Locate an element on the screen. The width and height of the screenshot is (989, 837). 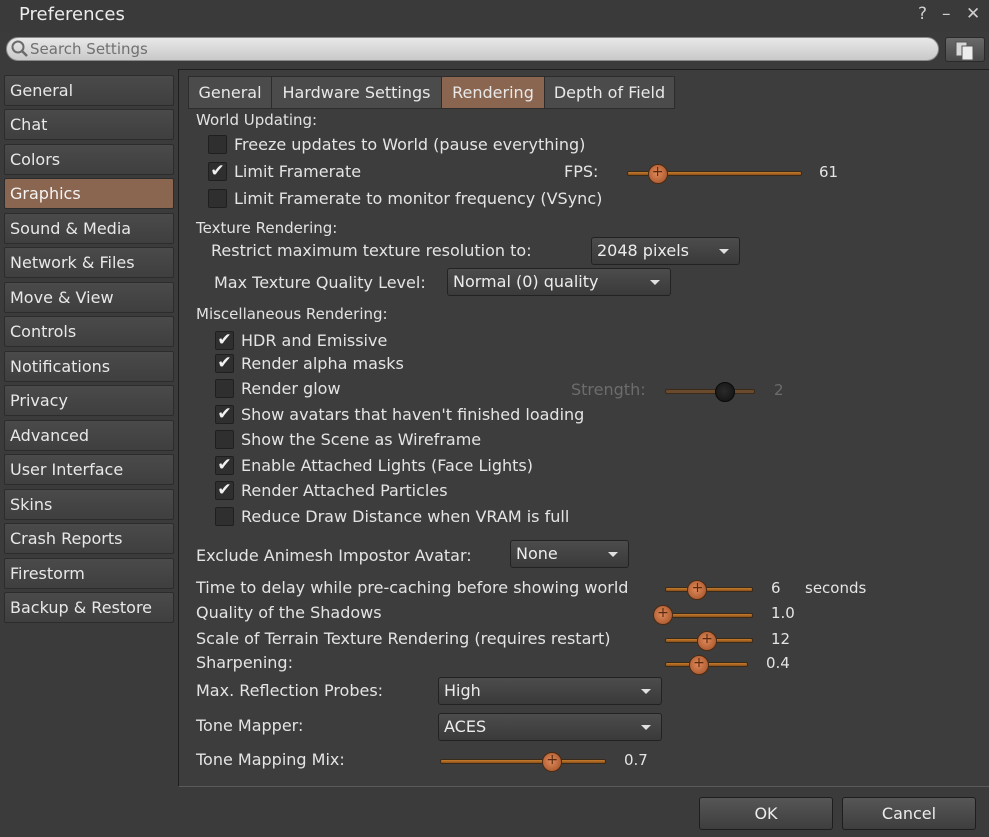
freeze-updates-checkbox is located at coordinates (217, 144).